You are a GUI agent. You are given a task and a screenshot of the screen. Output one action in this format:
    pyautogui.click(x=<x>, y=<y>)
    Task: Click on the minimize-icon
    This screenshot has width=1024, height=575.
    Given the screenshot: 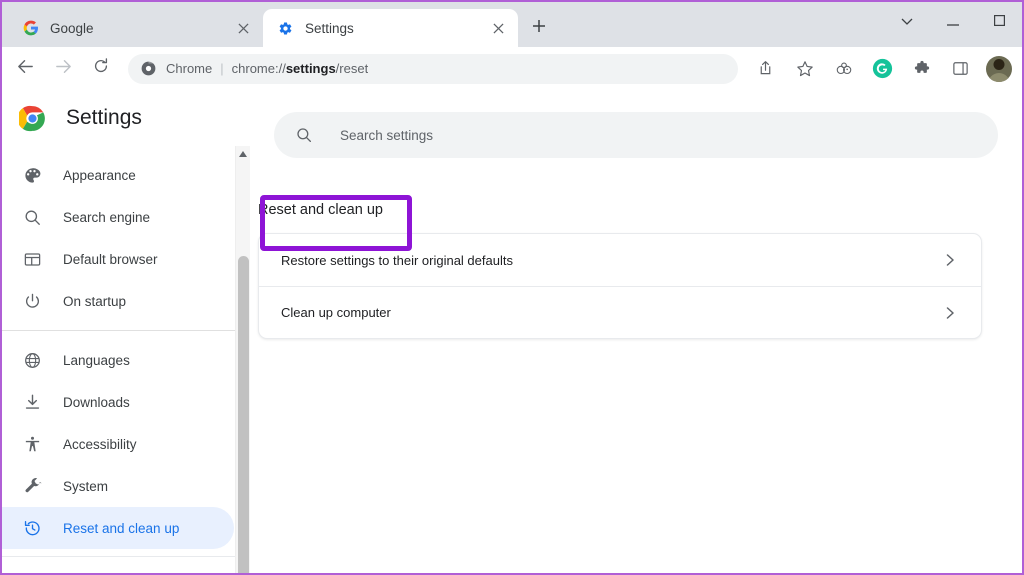 What is the action you would take?
    pyautogui.click(x=953, y=22)
    